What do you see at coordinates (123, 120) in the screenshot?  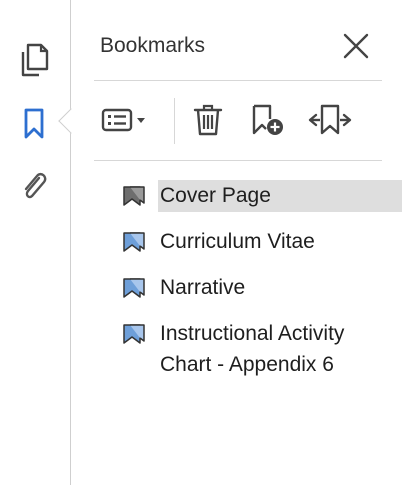 I see `options-icon` at bounding box center [123, 120].